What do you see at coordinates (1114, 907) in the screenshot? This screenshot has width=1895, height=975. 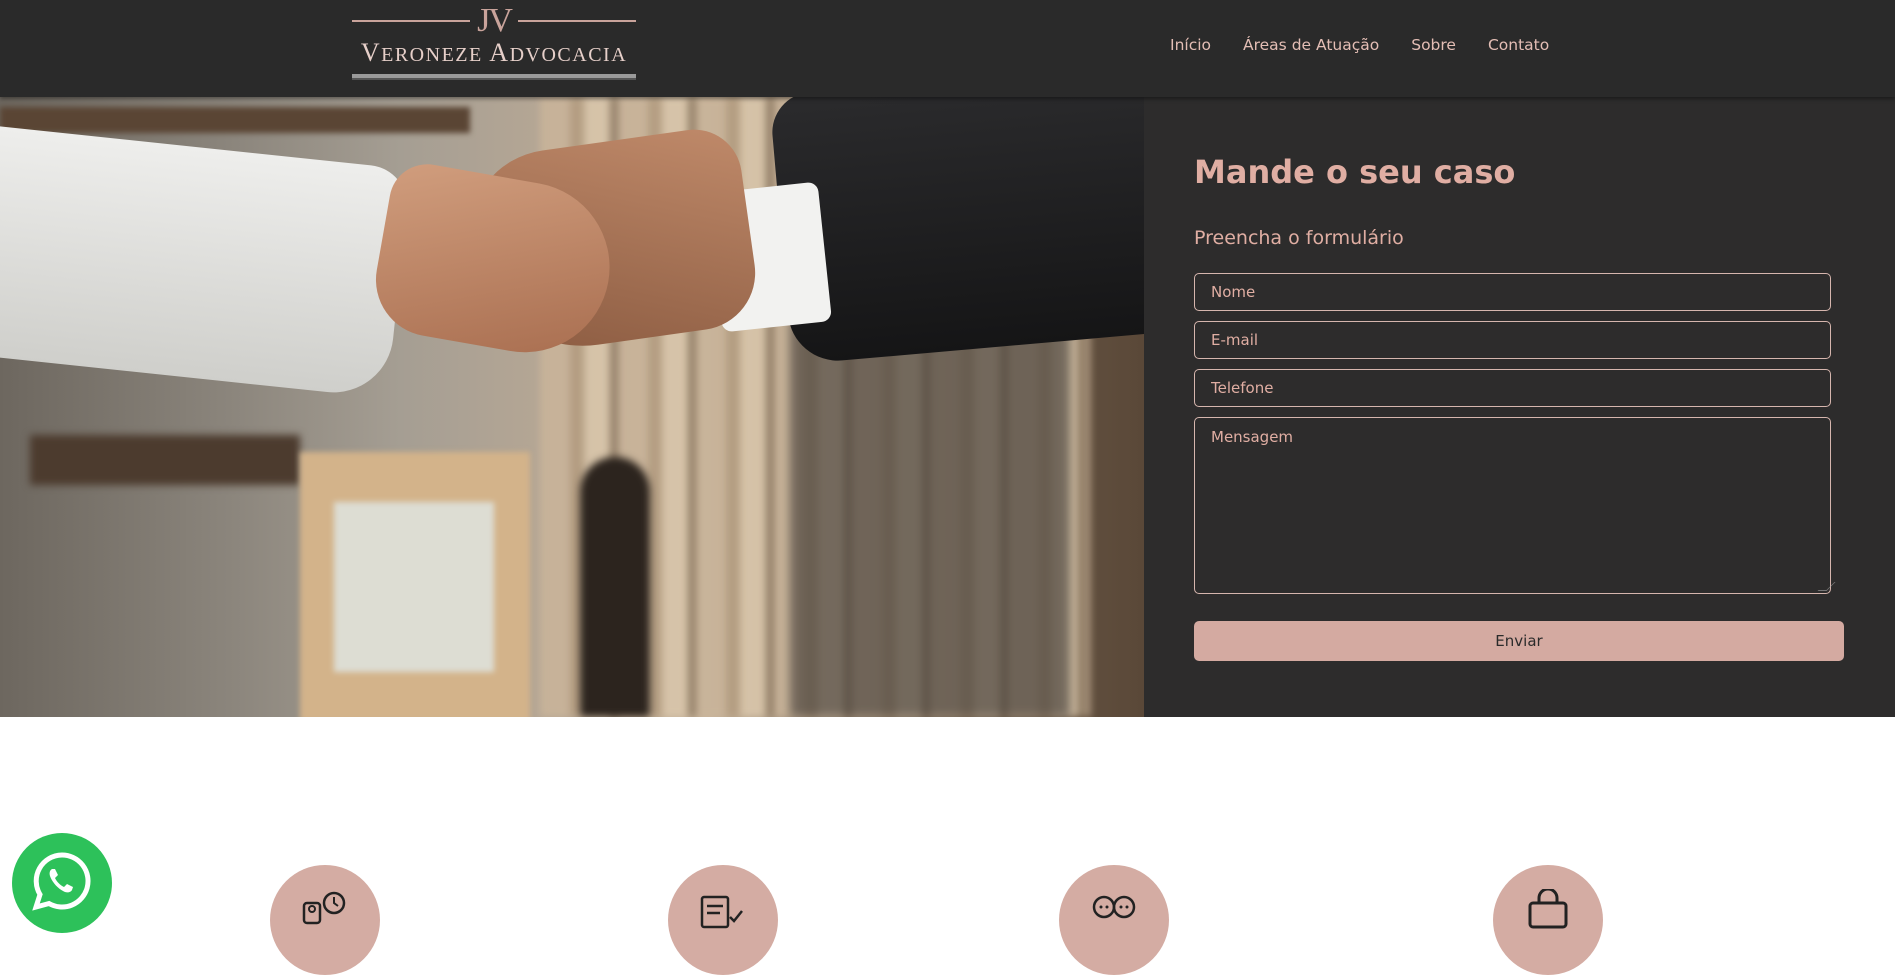 I see `family-icon` at bounding box center [1114, 907].